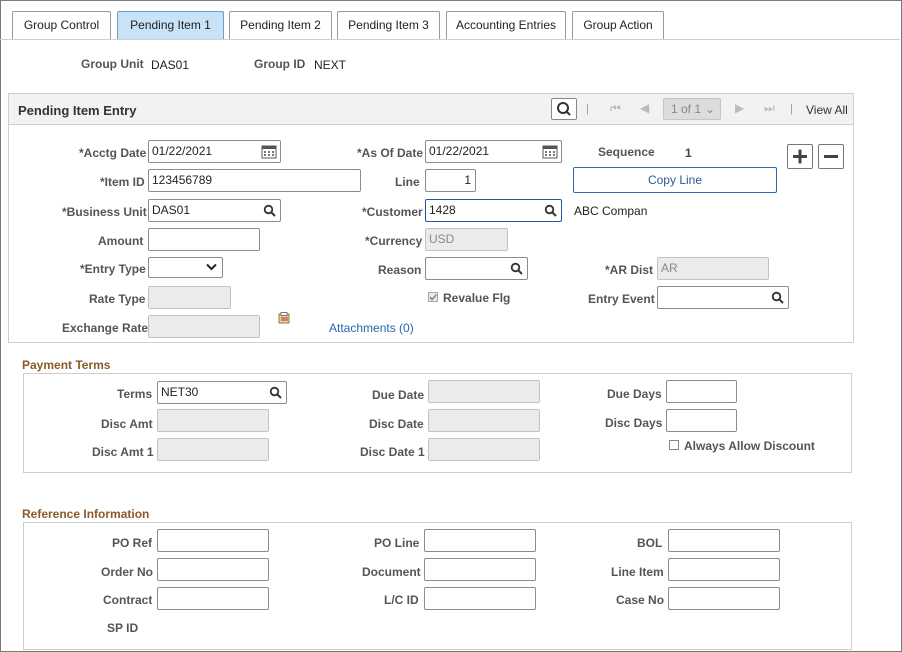  I want to click on disc-date-input, so click(484, 420).